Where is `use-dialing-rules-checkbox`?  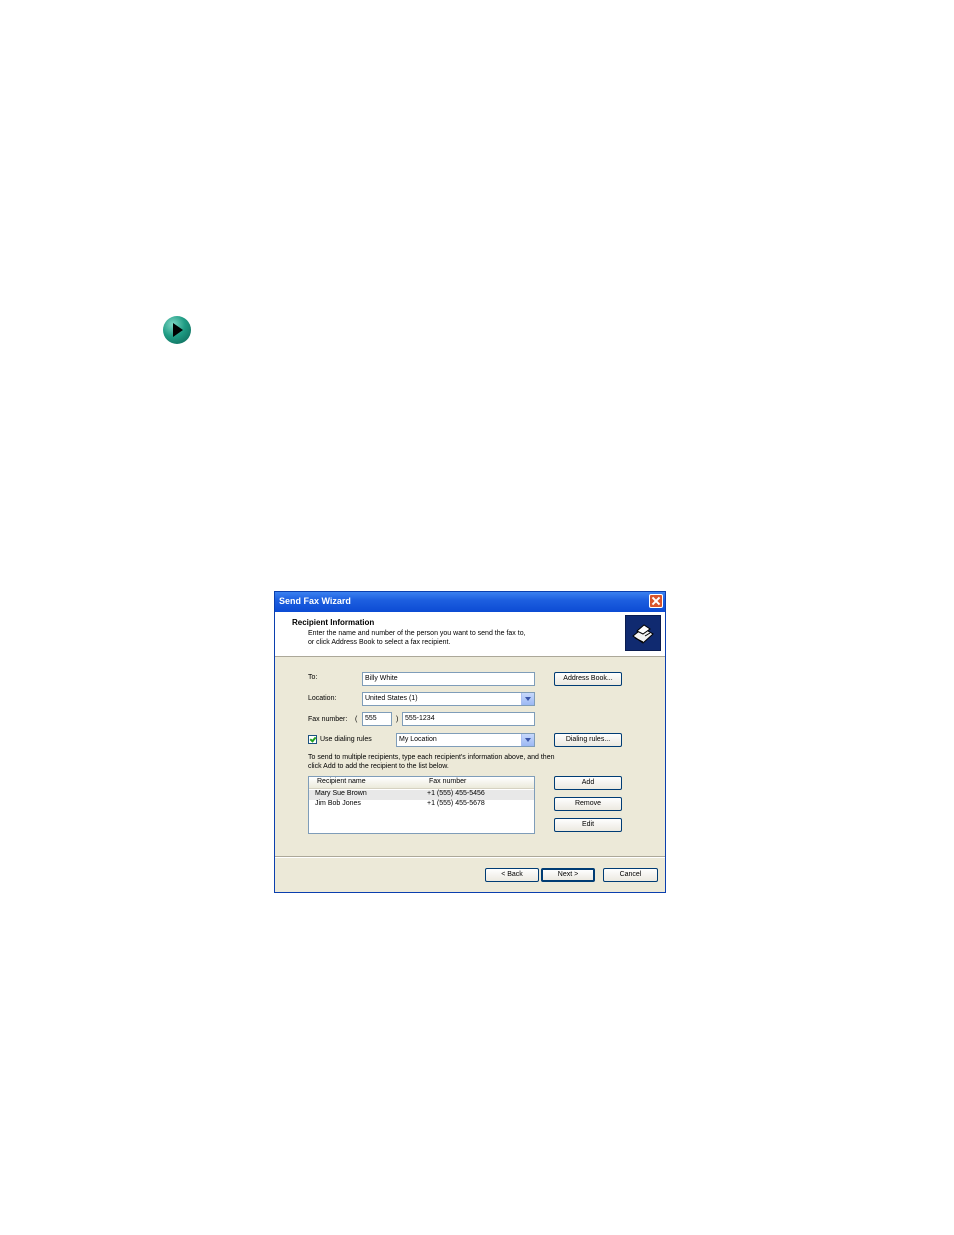
use-dialing-rules-checkbox is located at coordinates (312, 739).